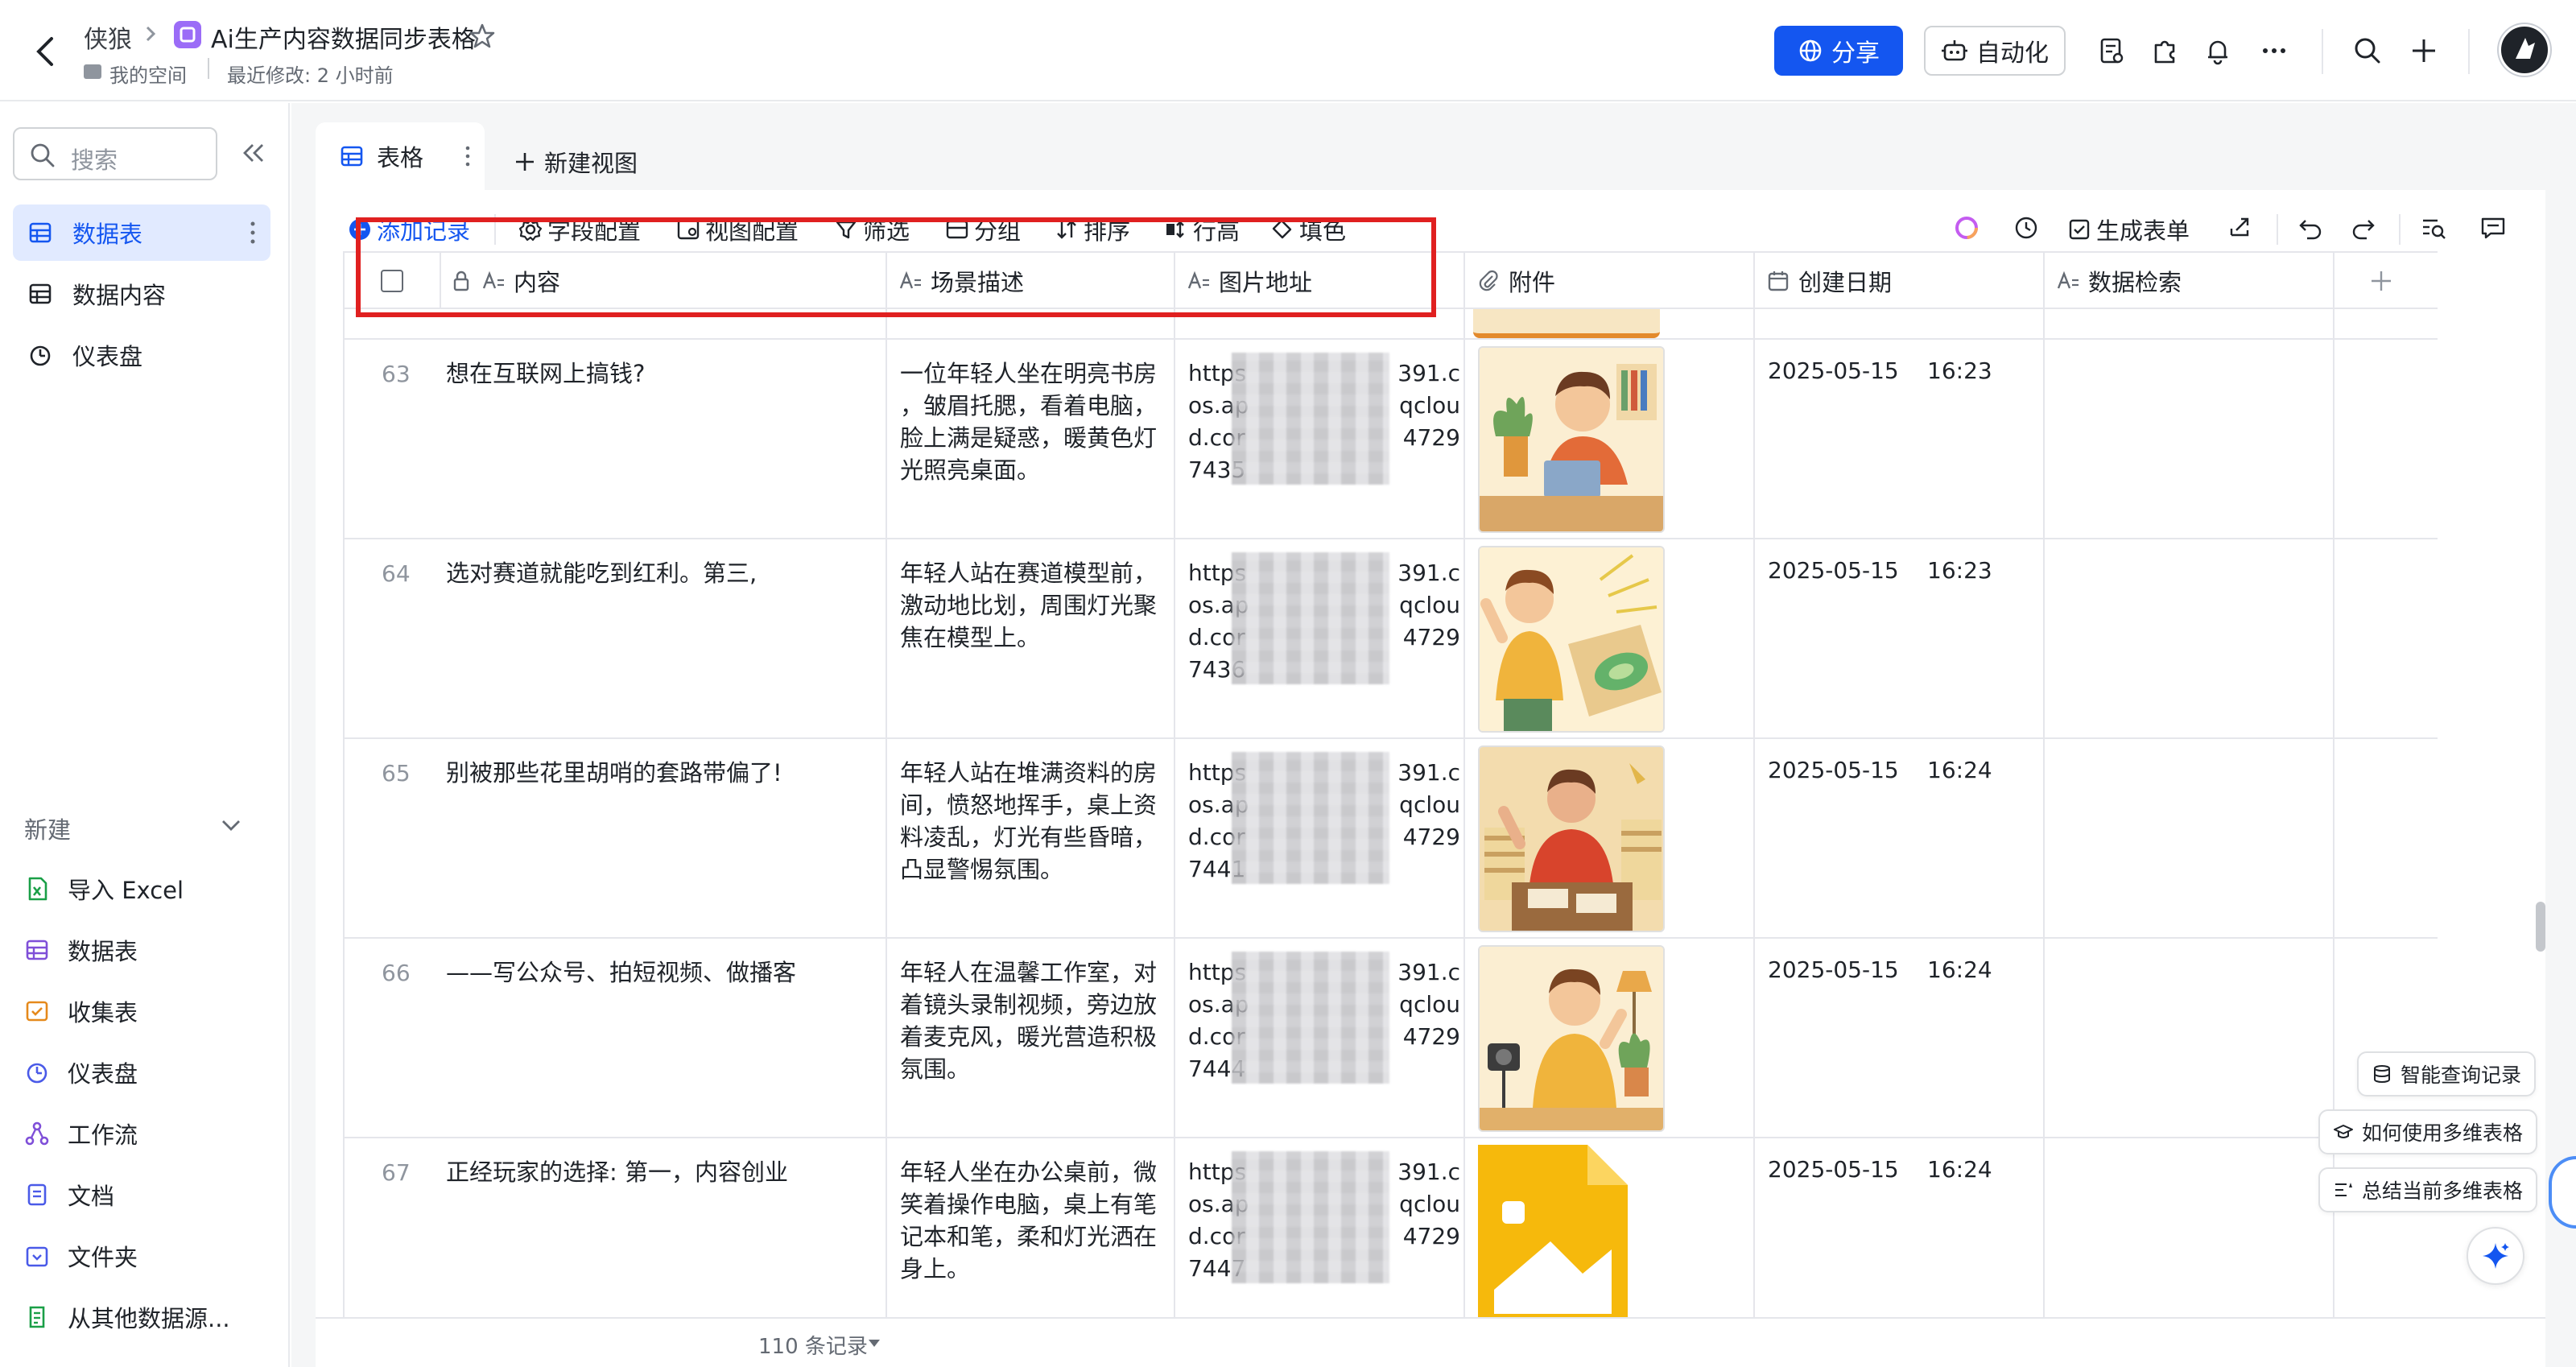  What do you see at coordinates (81, 1072) in the screenshot?
I see `new-dashboard: 仪表盘` at bounding box center [81, 1072].